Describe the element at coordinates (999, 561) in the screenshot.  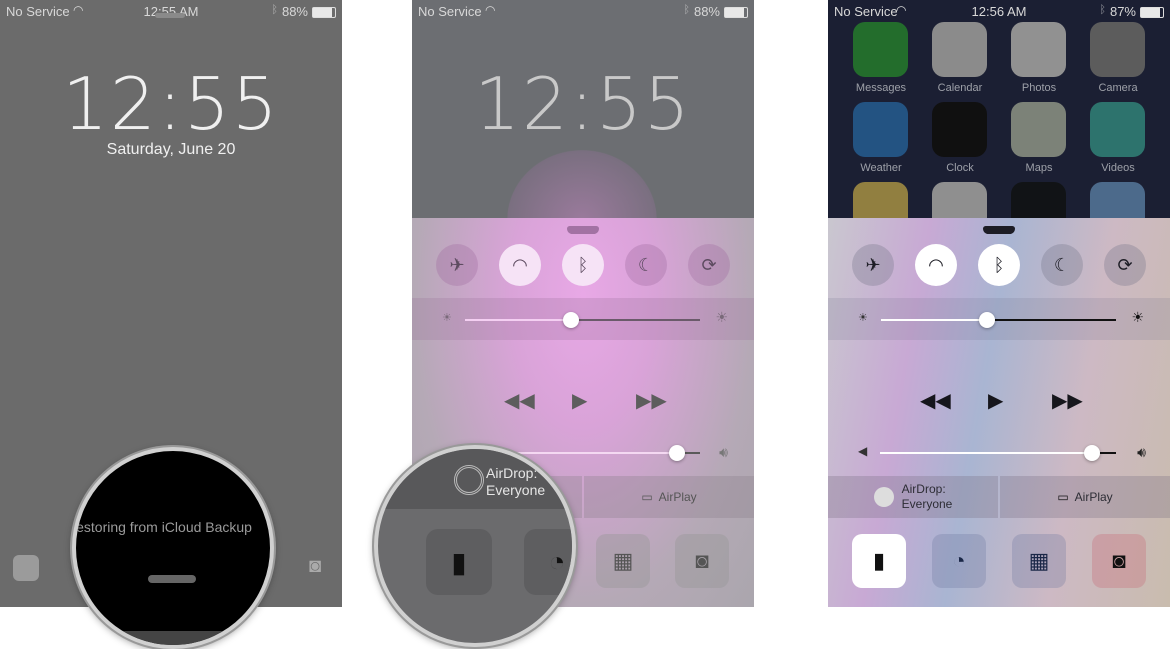
I see `quick-apps-row: ▮ ◔ ▦ ◙` at that location.